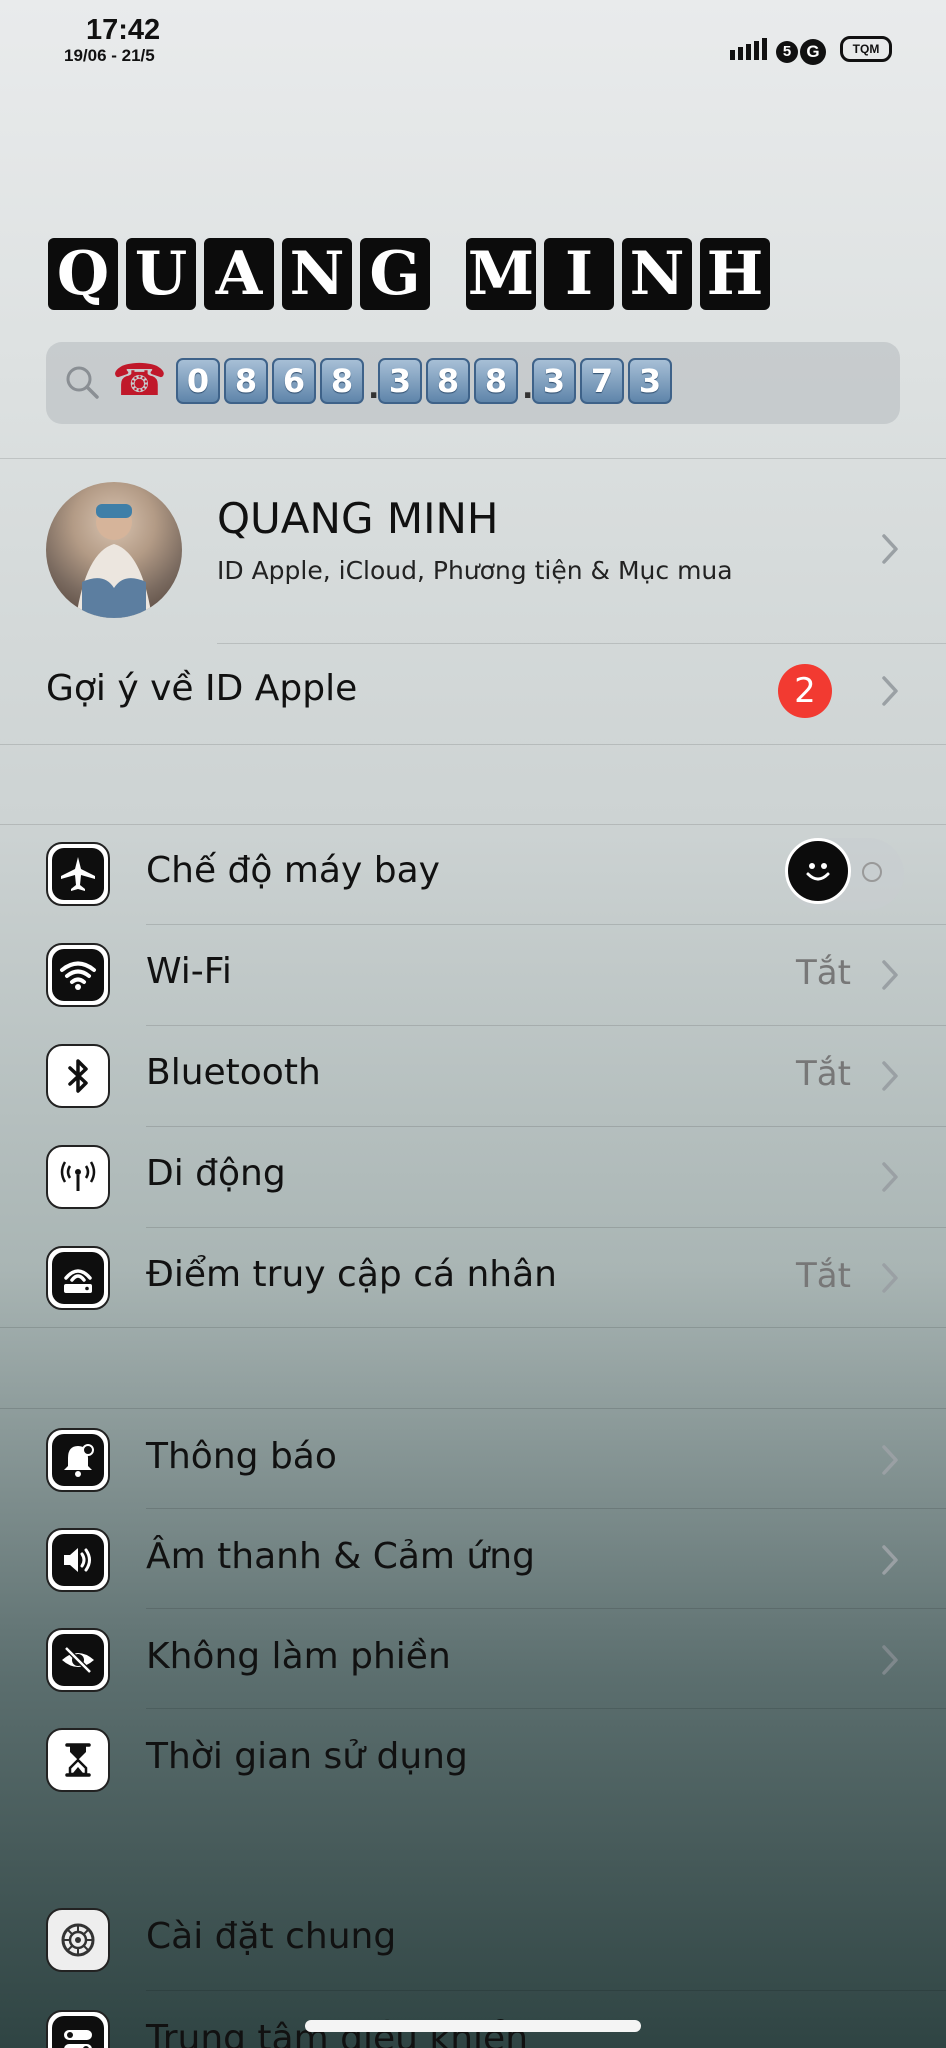 The image size is (946, 2048). I want to click on row-label: Chế độ máy bay, so click(293, 870).